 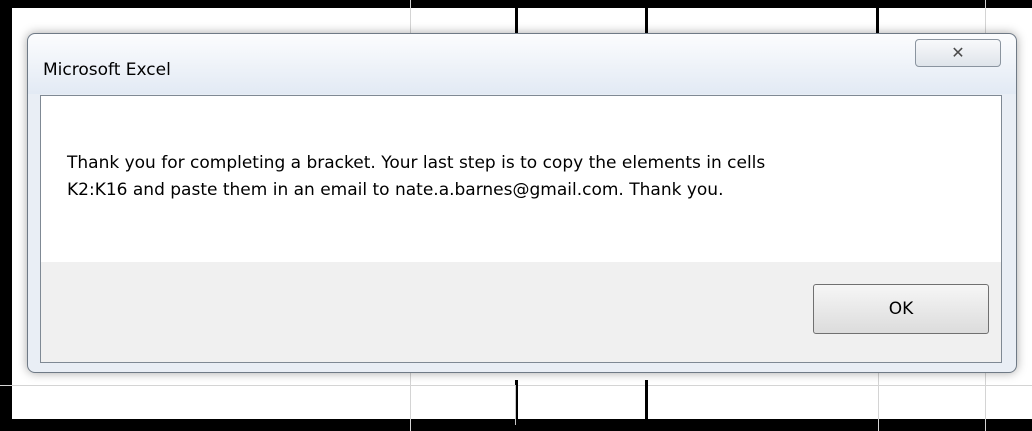 What do you see at coordinates (107, 70) in the screenshot?
I see `dialog-title: Microsoft Excel` at bounding box center [107, 70].